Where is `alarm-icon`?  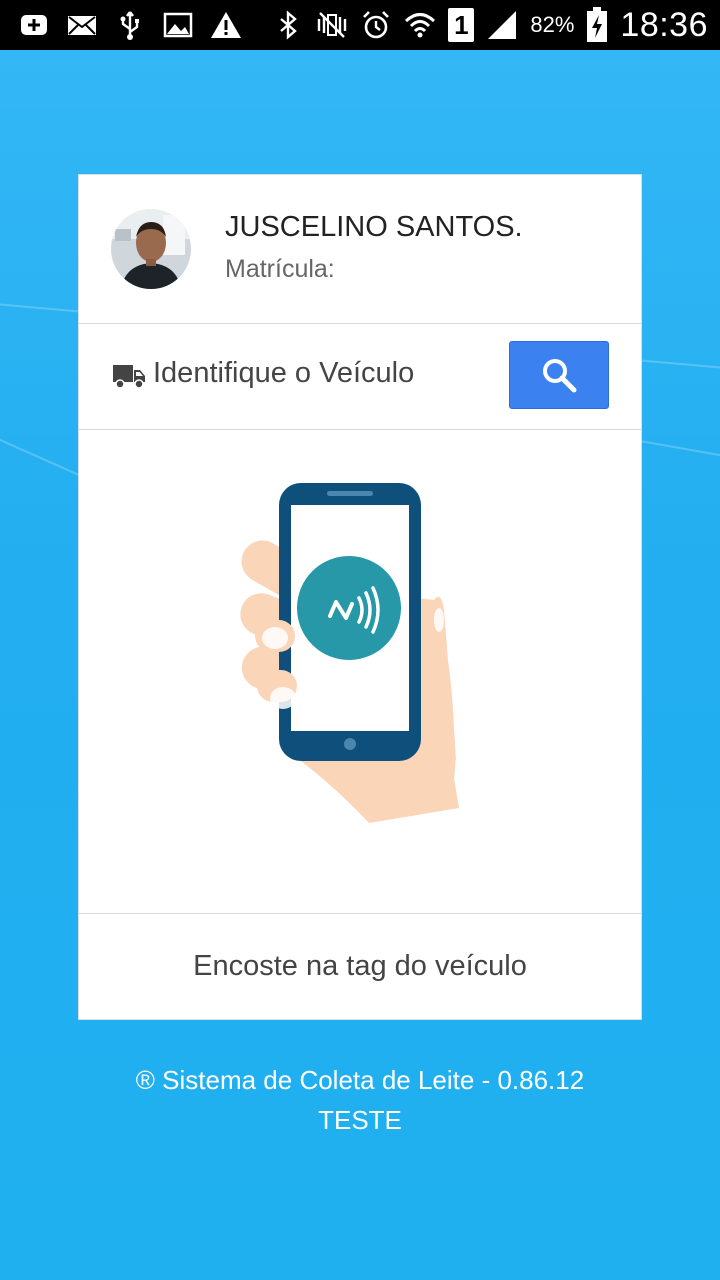
alarm-icon is located at coordinates (376, 25).